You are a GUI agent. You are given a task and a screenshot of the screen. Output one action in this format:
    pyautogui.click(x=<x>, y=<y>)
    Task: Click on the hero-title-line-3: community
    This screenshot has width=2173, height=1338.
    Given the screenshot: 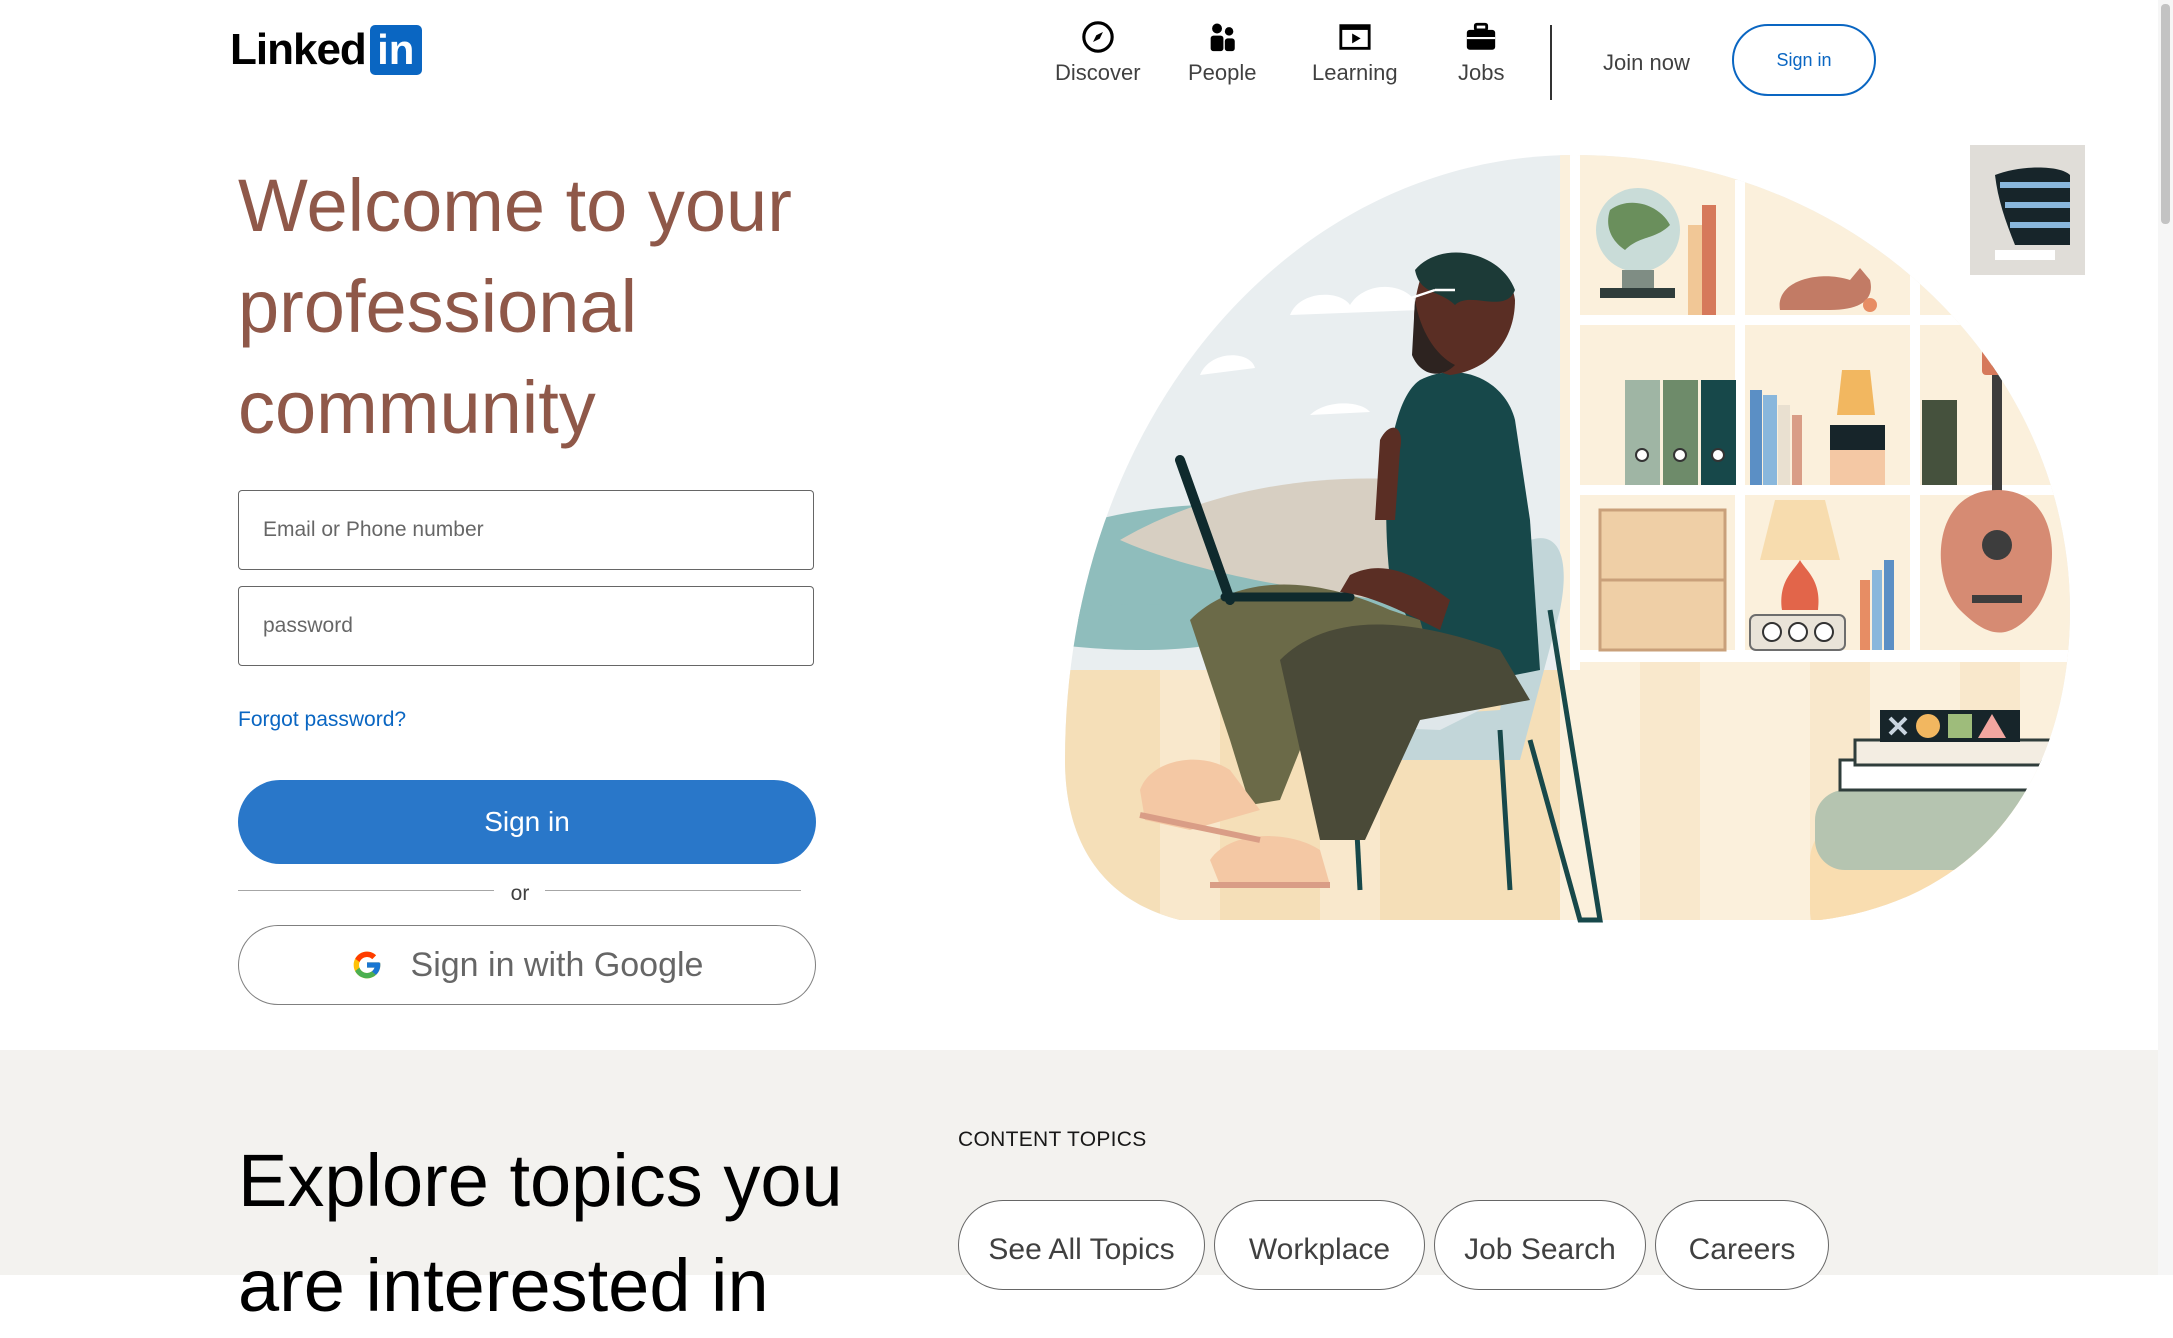 What is the action you would take?
    pyautogui.click(x=417, y=407)
    